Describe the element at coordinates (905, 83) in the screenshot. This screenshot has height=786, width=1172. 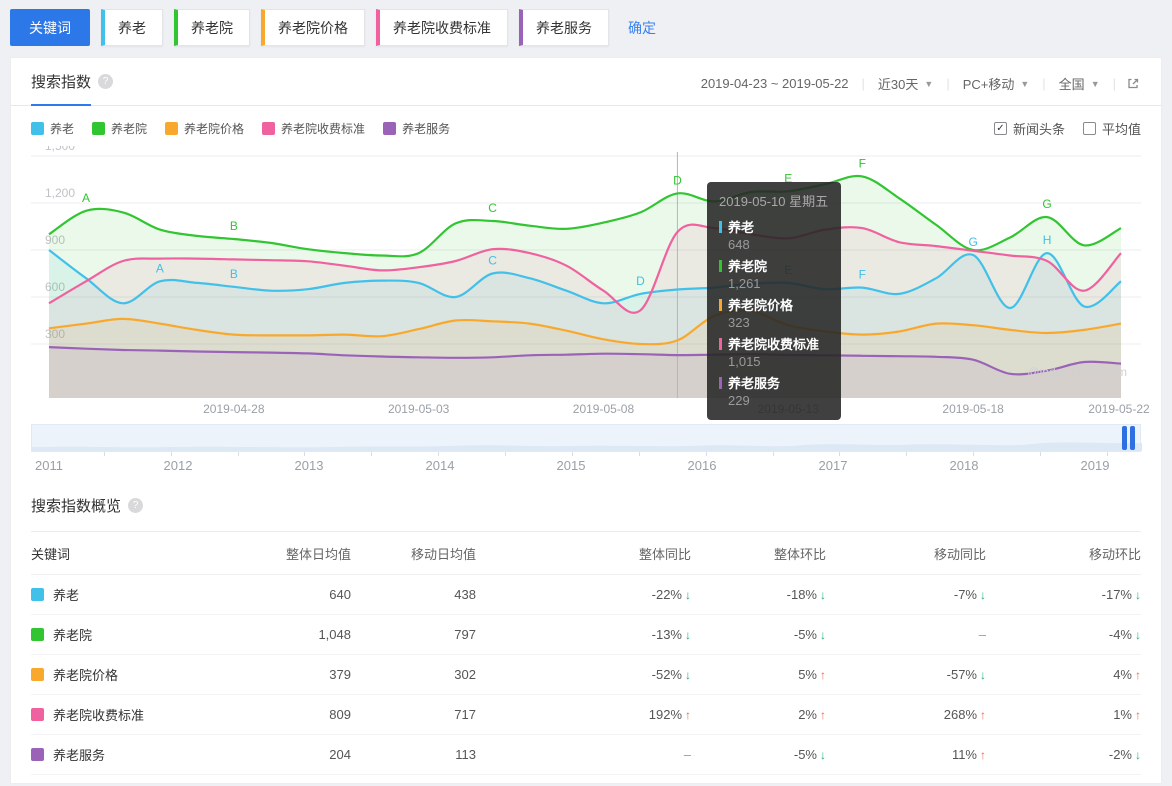
I see `range-dropdown: 近30天 ▼` at that location.